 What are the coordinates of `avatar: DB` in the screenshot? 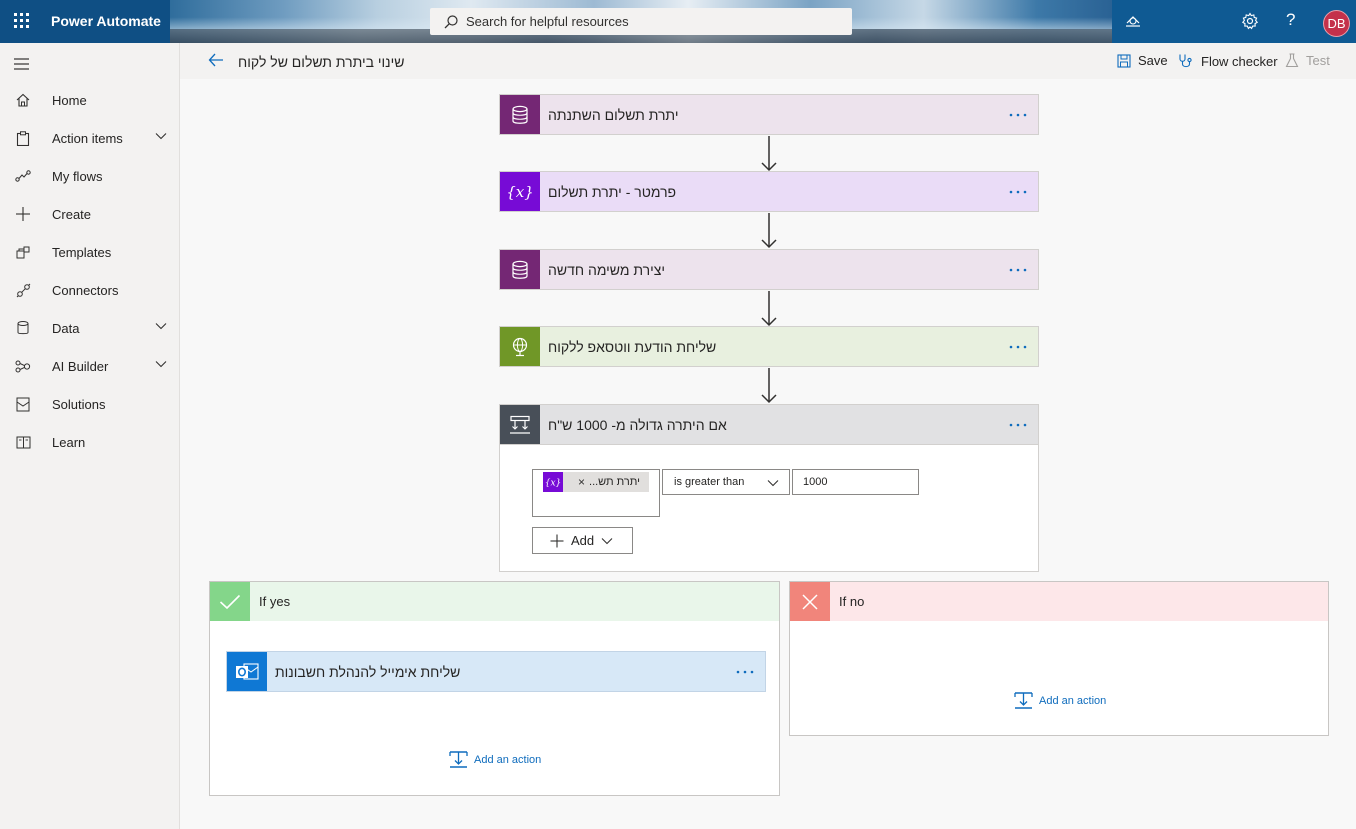 It's located at (1336, 23).